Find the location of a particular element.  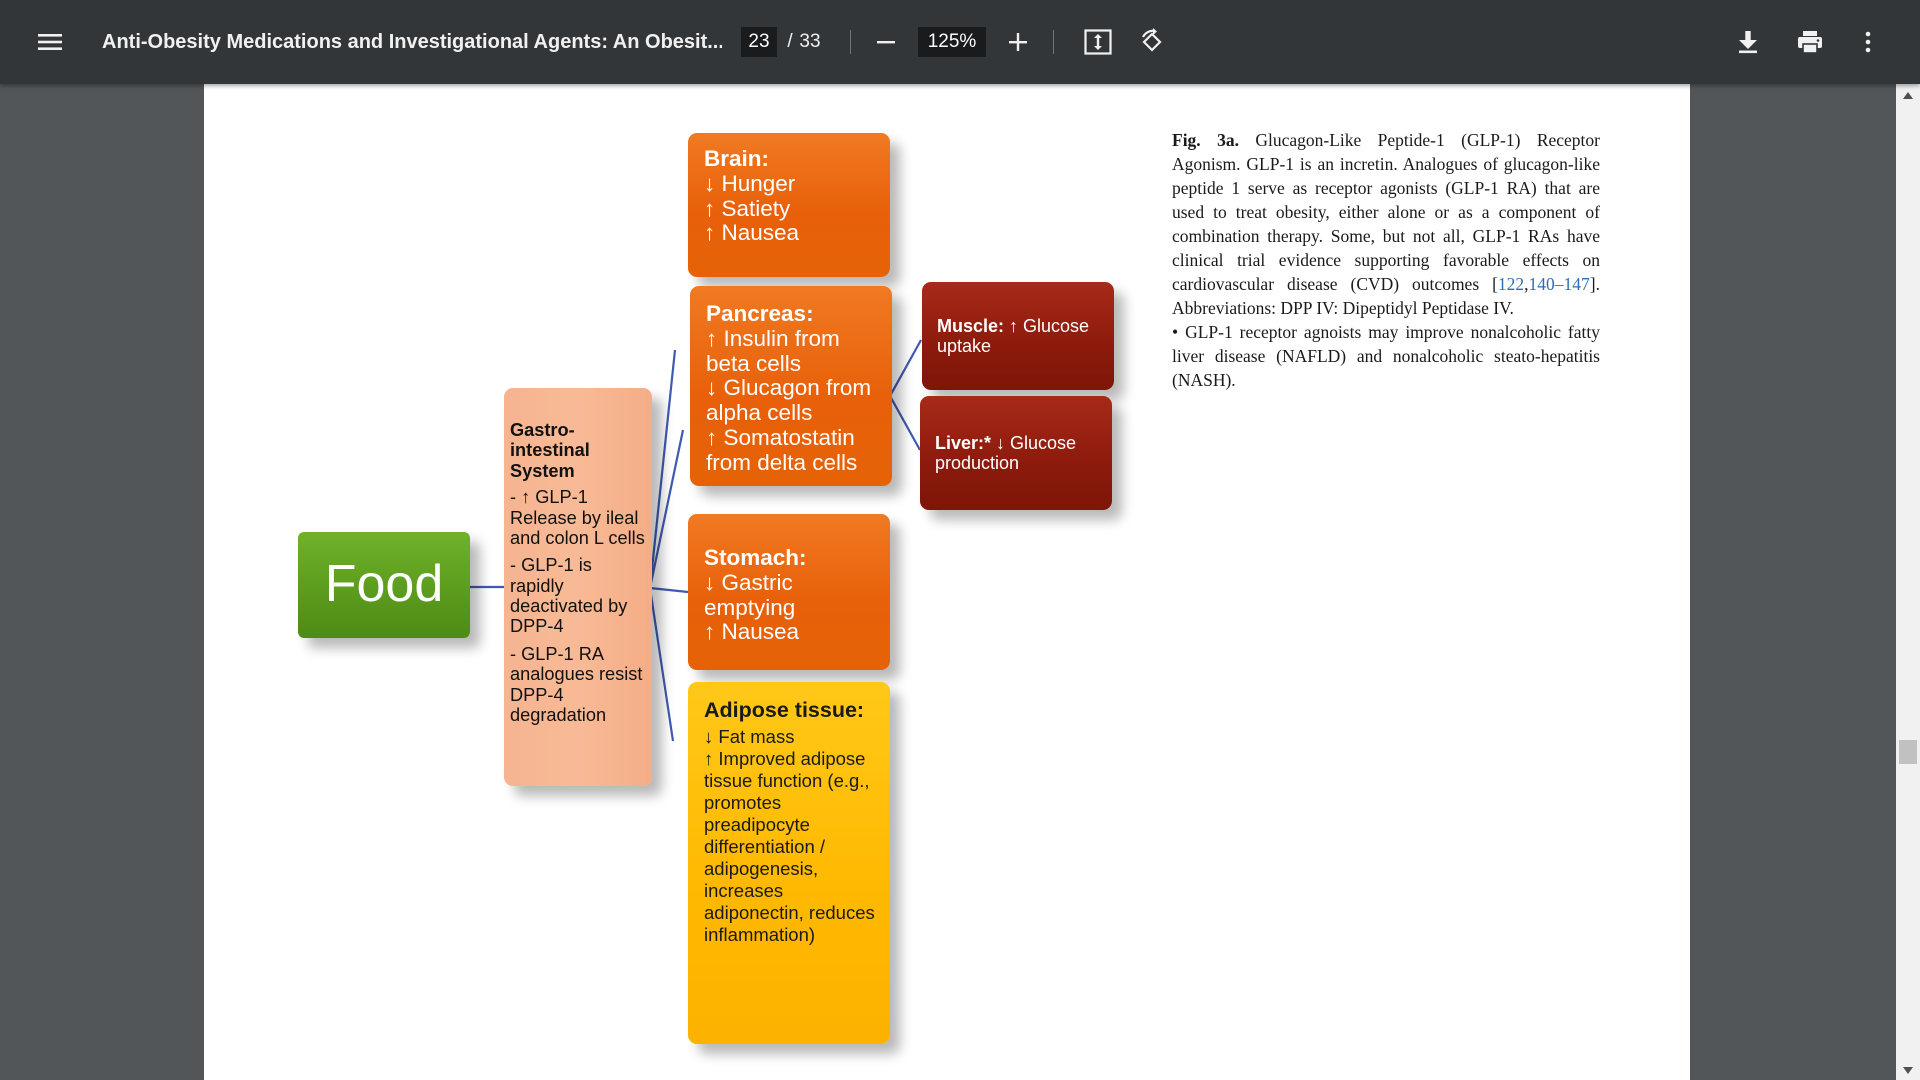

plus-icon is located at coordinates (1018, 42).